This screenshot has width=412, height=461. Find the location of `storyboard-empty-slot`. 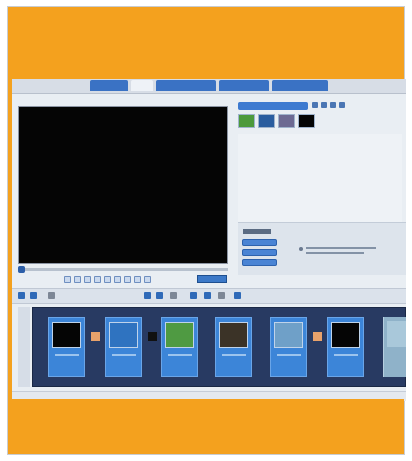

storyboard-empty-slot is located at coordinates (394, 347).